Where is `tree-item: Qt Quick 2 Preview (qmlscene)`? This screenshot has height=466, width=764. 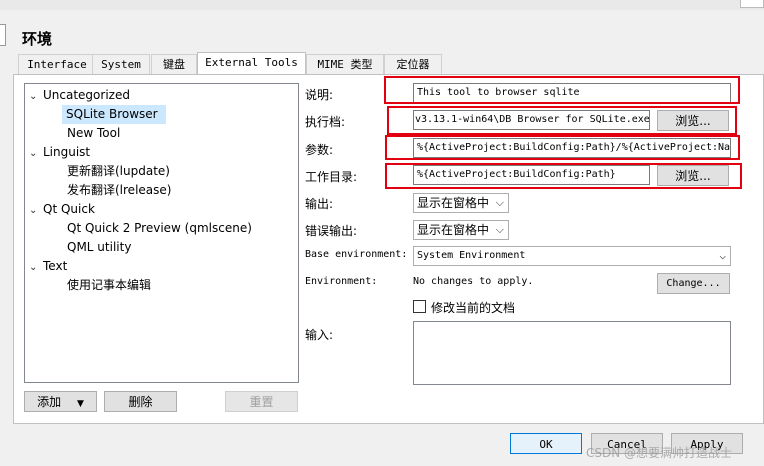
tree-item: Qt Quick 2 Preview (qmlscene) is located at coordinates (159, 228).